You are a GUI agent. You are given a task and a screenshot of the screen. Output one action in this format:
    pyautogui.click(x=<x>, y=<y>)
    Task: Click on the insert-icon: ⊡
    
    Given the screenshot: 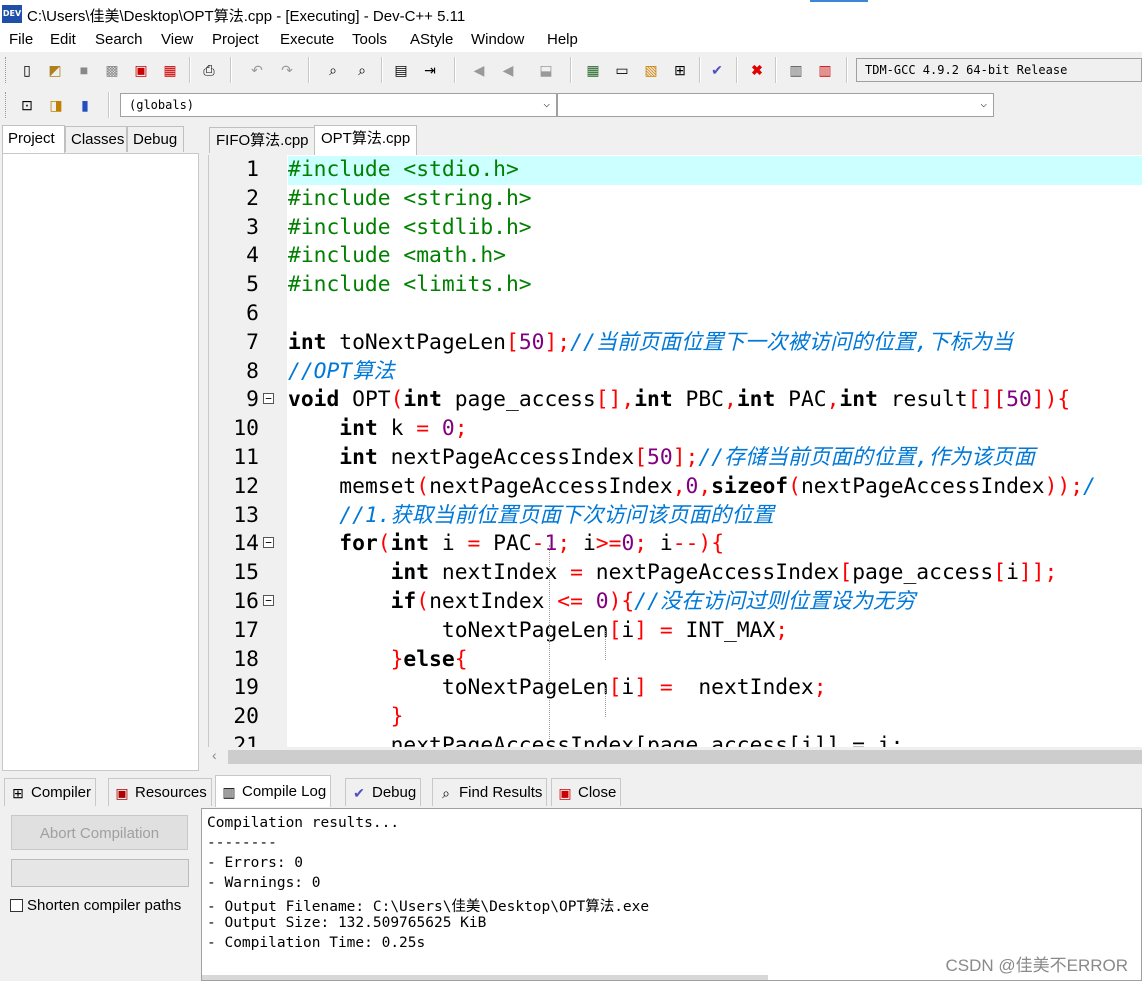 What is the action you would take?
    pyautogui.click(x=27, y=104)
    